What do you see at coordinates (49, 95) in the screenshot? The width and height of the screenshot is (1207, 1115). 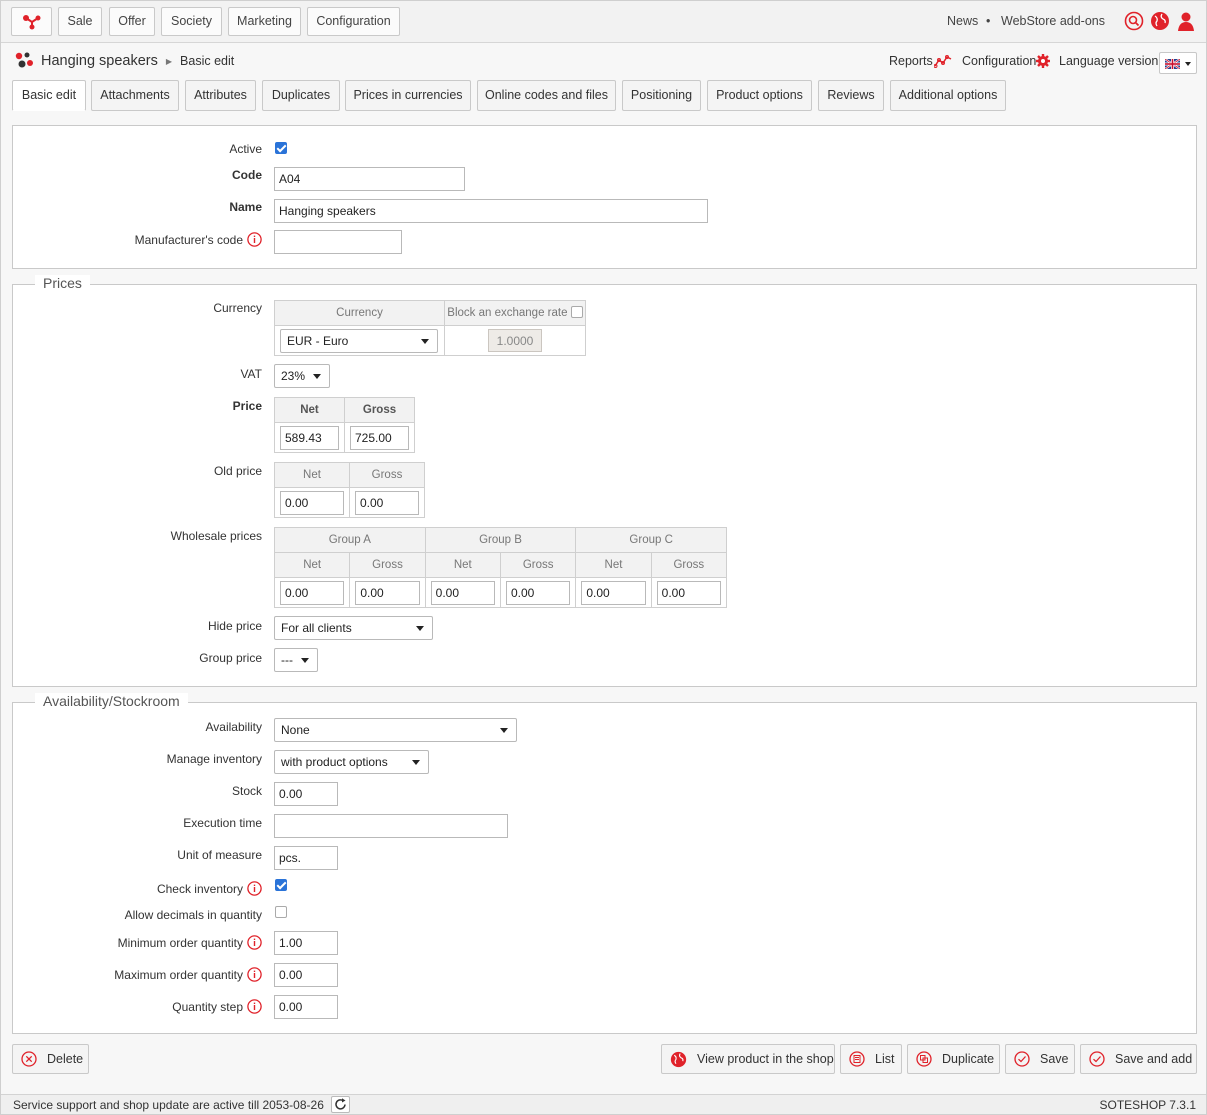 I see `tab-basic-edit: Basic edit` at bounding box center [49, 95].